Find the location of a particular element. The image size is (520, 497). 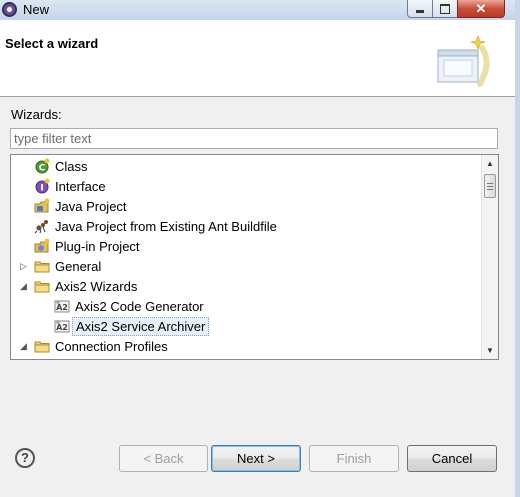

collapsed-twisty-icon: ▷ is located at coordinates (25, 266).